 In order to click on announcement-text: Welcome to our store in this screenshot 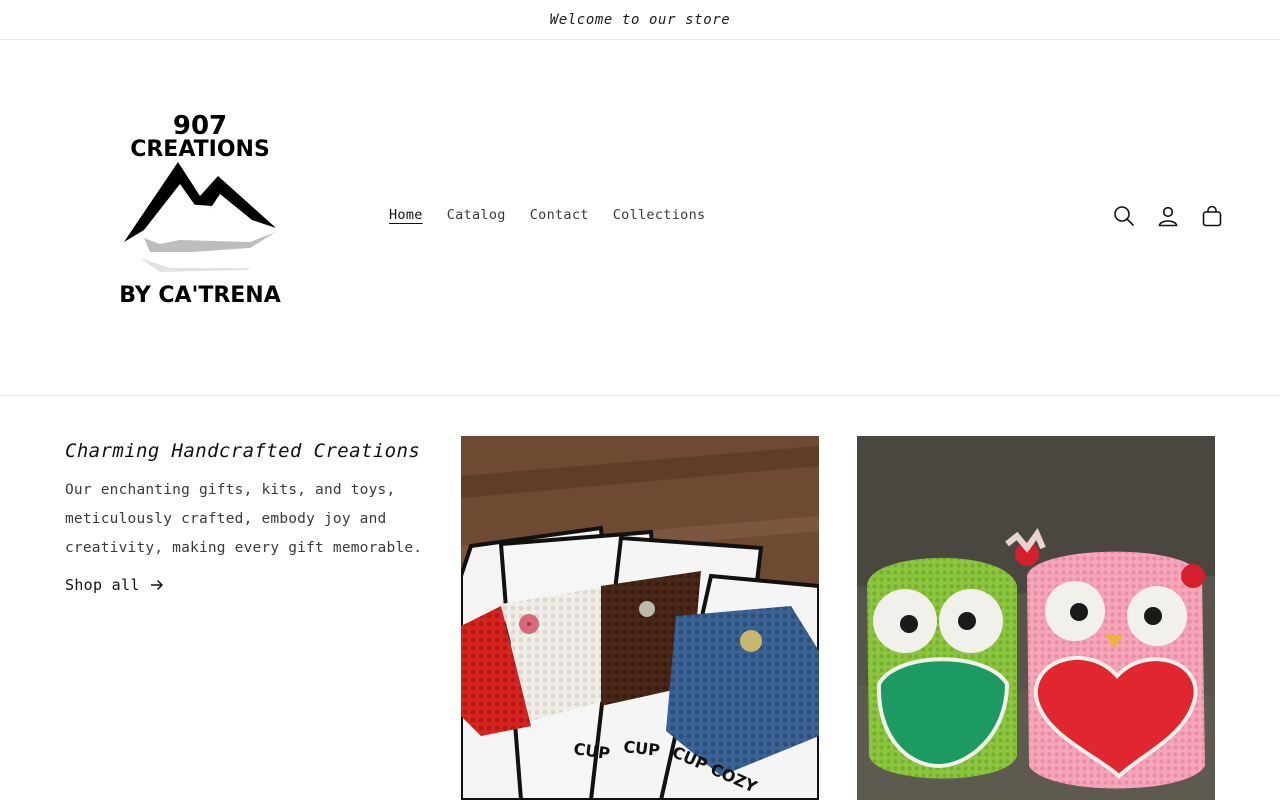, I will do `click(640, 19)`.